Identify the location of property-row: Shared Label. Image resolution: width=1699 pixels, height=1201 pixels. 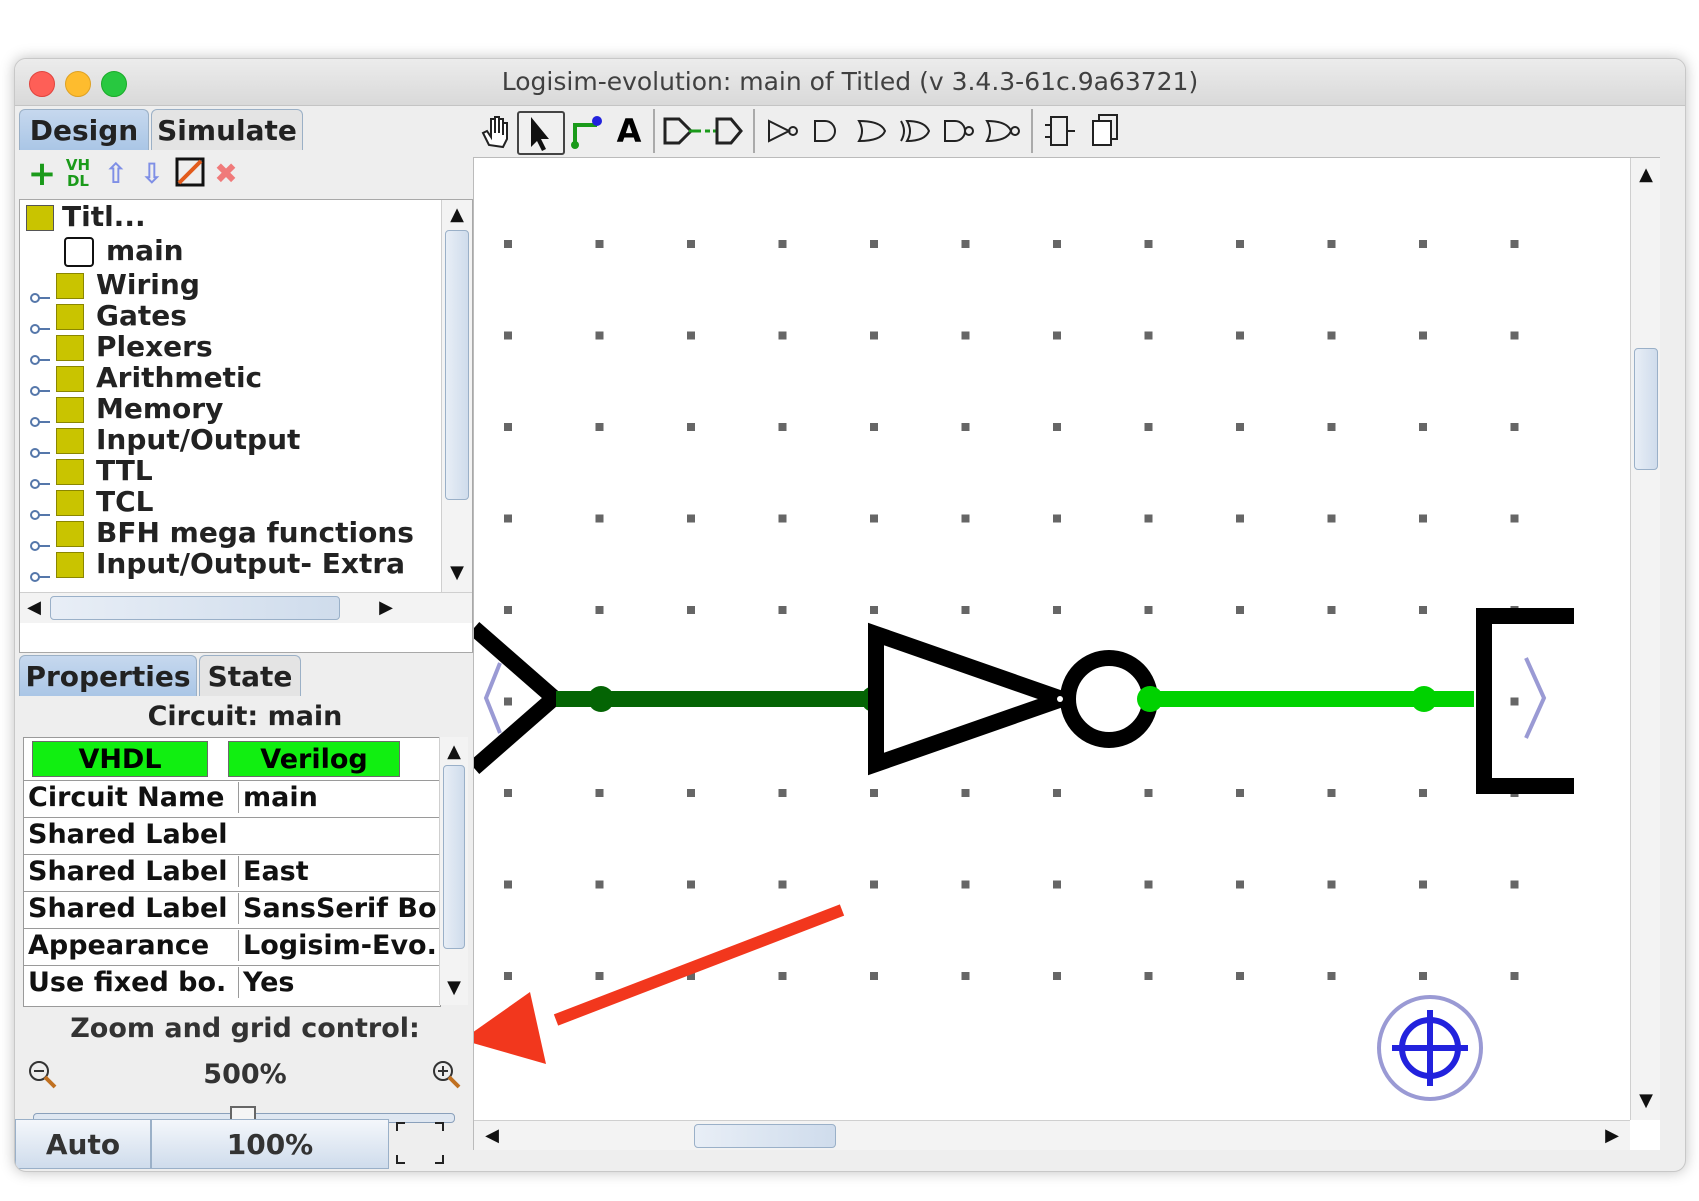
(232, 836).